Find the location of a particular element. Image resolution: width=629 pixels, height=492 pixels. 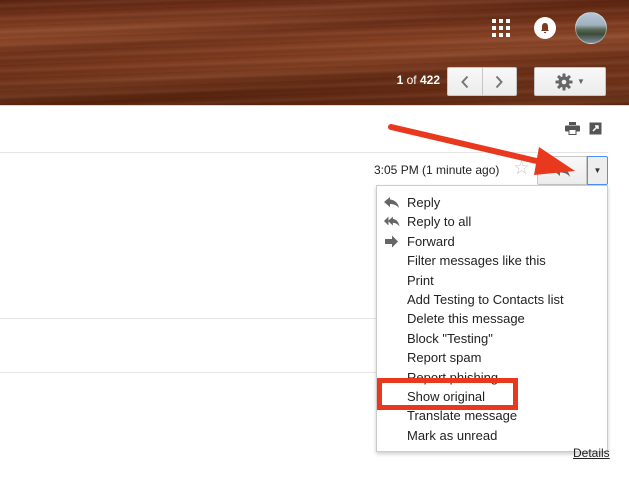

pager-buttons is located at coordinates (482, 81).